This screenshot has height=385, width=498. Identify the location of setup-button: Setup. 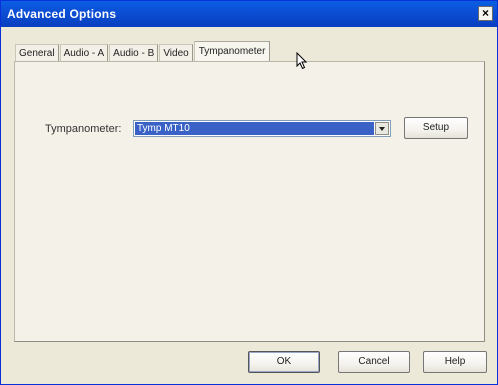
(436, 128).